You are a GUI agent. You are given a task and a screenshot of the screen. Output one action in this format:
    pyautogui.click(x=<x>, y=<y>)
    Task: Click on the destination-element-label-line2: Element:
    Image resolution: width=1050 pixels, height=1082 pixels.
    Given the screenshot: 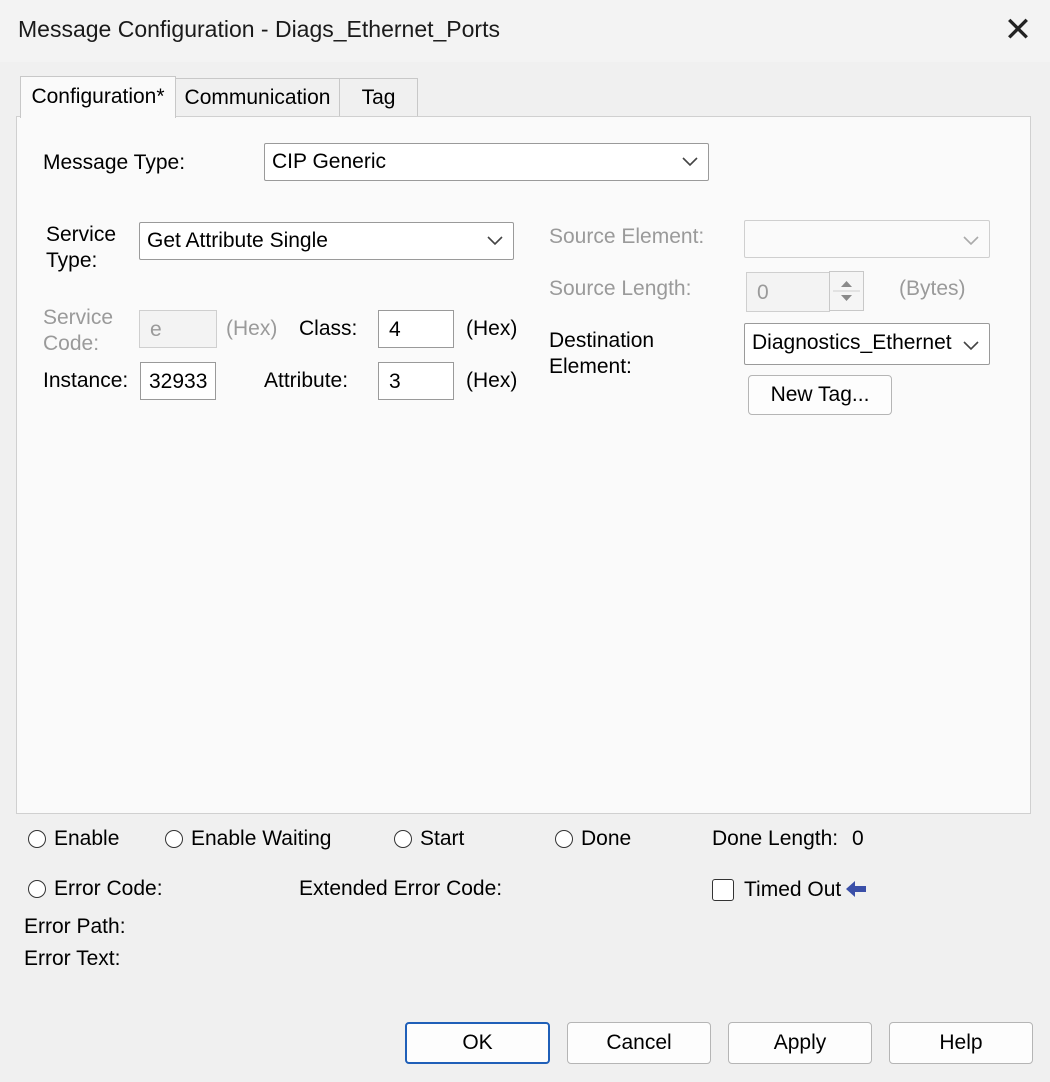 What is the action you would take?
    pyautogui.click(x=590, y=366)
    